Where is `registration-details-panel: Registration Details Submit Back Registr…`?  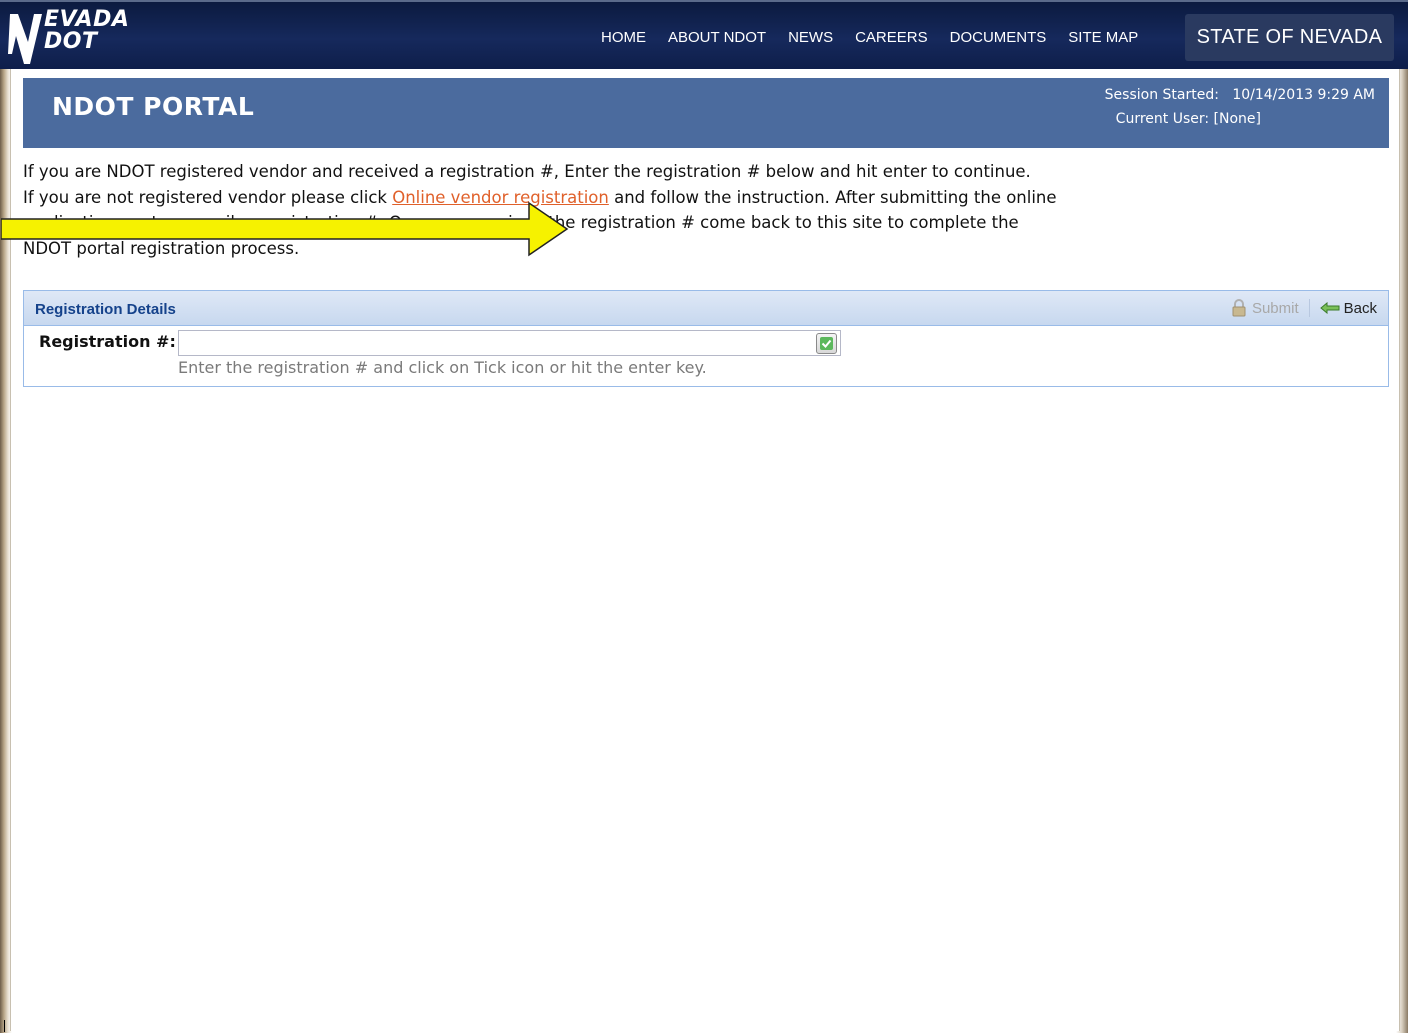
registration-details-panel: Registration Details Submit Back Registr… is located at coordinates (706, 338).